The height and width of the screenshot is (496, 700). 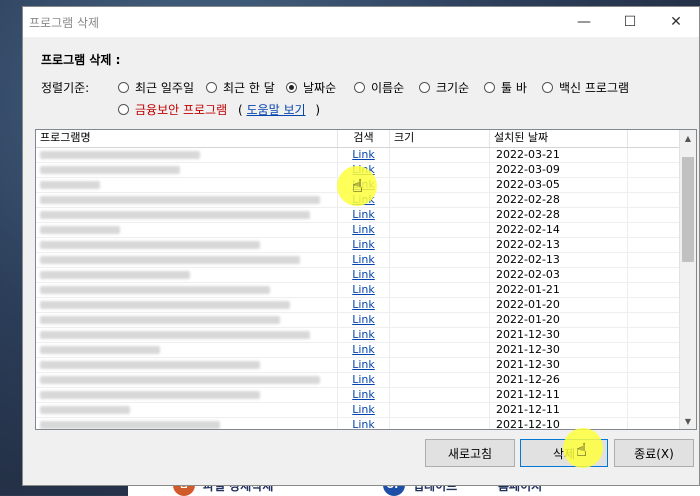 I want to click on scroll-up-arrow-icon: ▲, so click(x=688, y=138).